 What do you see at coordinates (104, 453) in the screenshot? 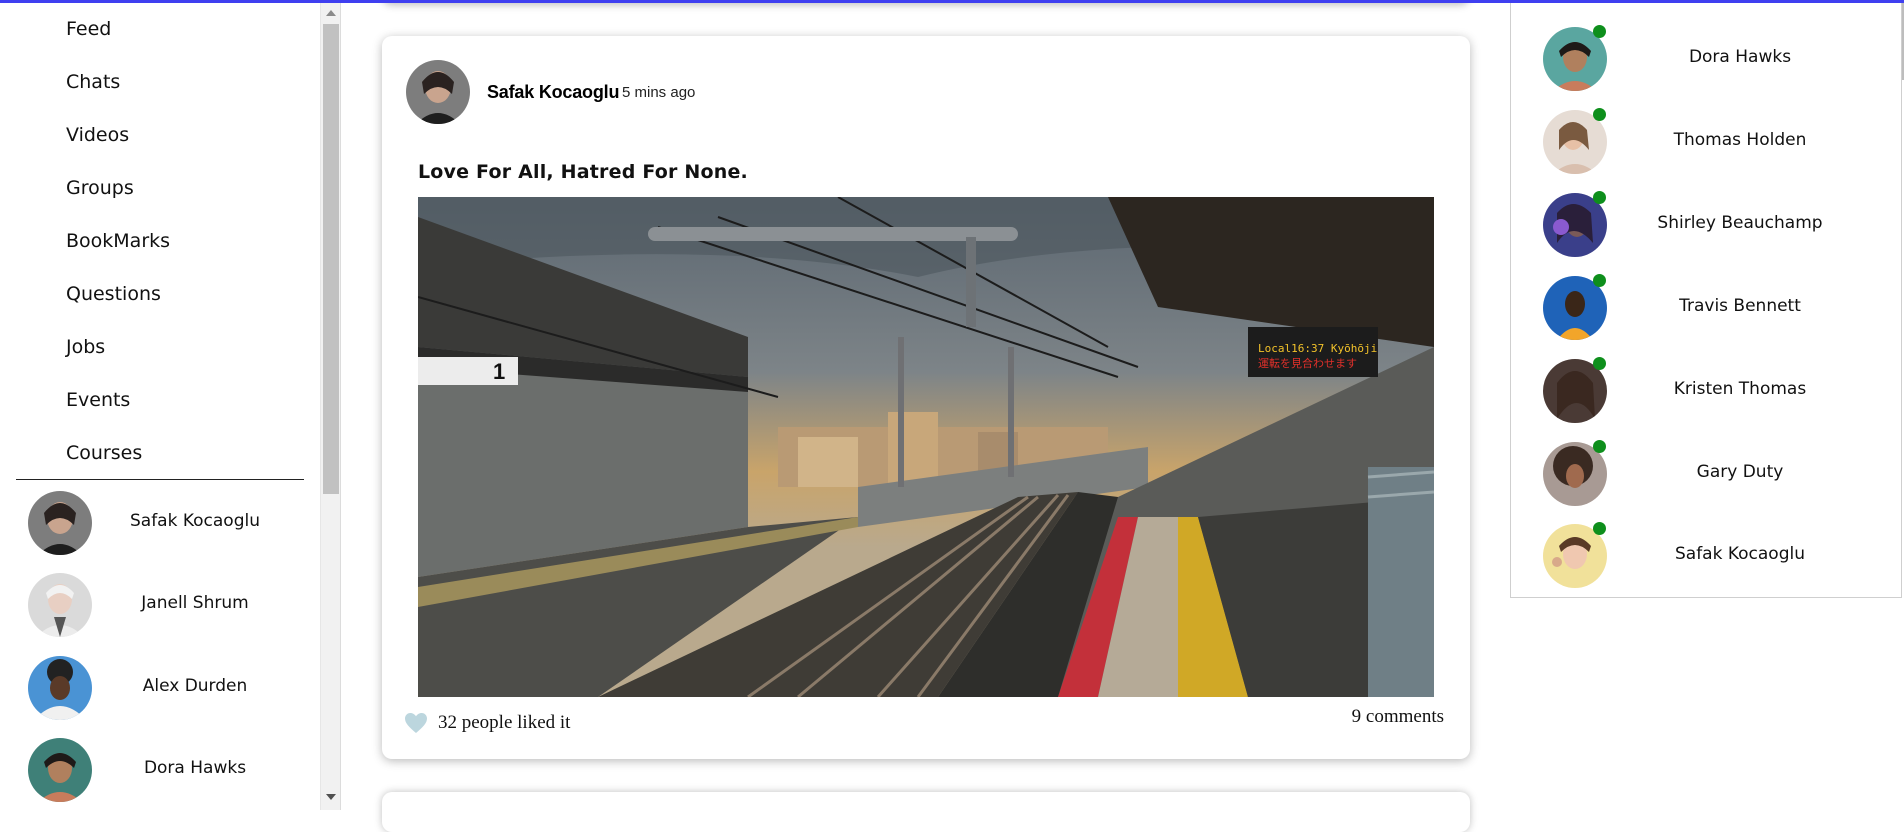
I see `nav-courses: Courses` at bounding box center [104, 453].